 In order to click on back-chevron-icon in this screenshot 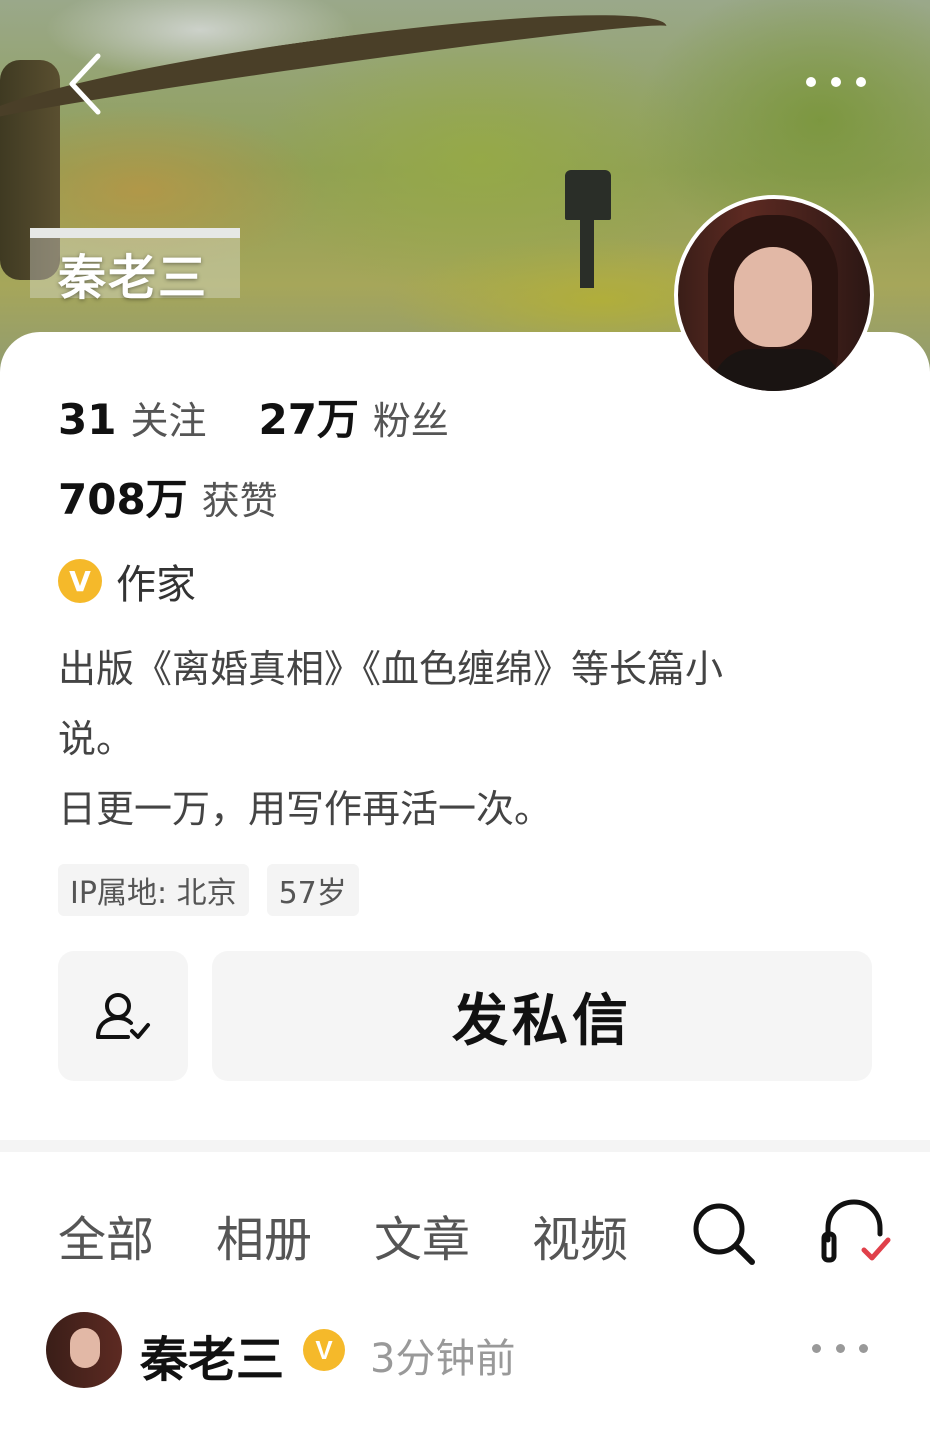, I will do `click(88, 84)`.